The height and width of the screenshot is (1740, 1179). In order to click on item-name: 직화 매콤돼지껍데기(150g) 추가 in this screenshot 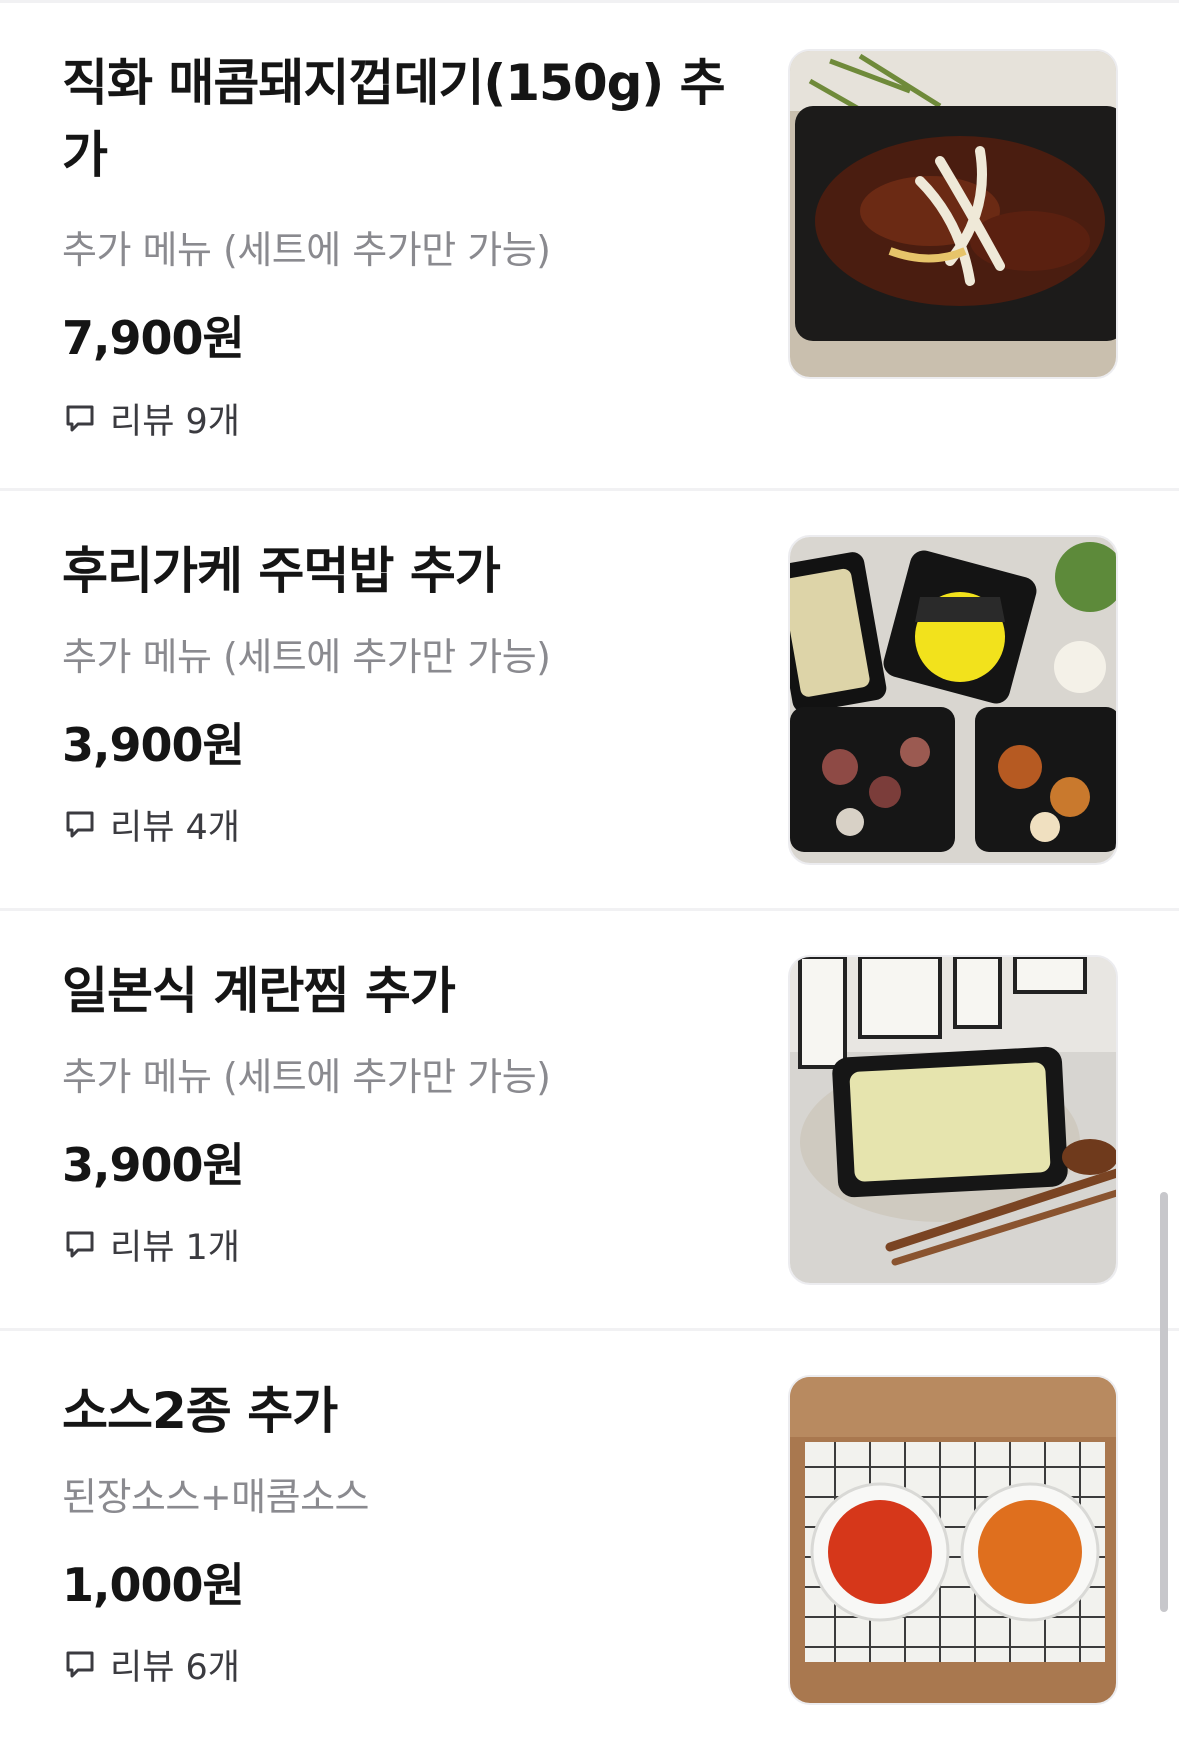, I will do `click(394, 119)`.